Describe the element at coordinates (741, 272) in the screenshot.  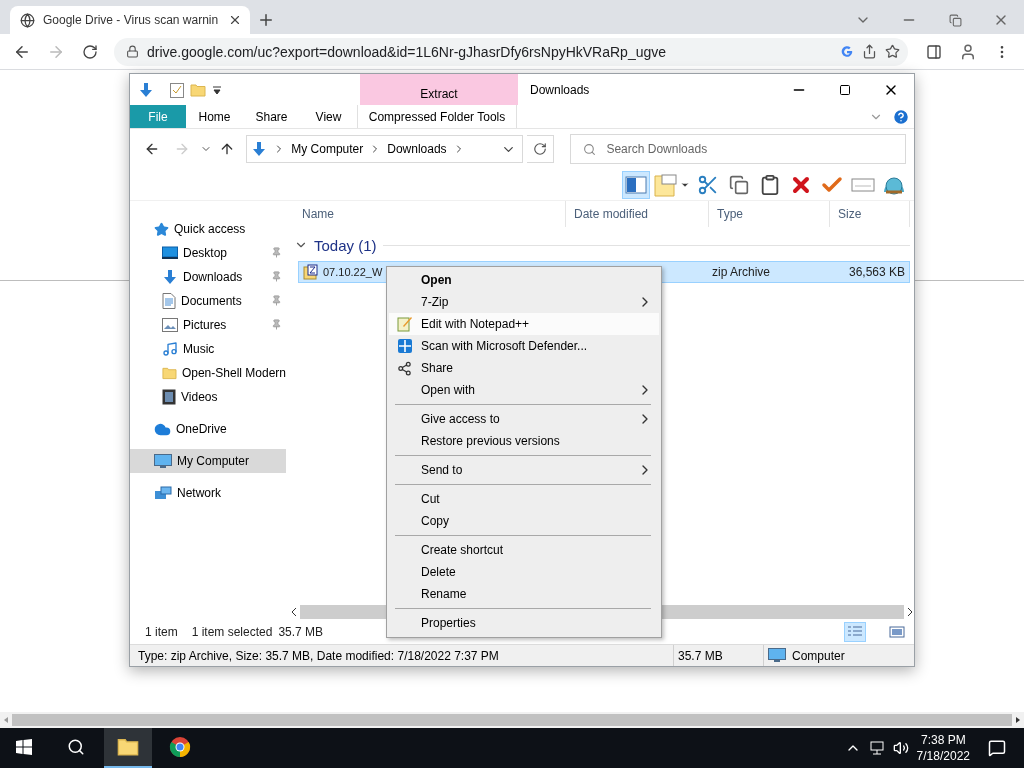
I see `file-type: zip Archive` at that location.